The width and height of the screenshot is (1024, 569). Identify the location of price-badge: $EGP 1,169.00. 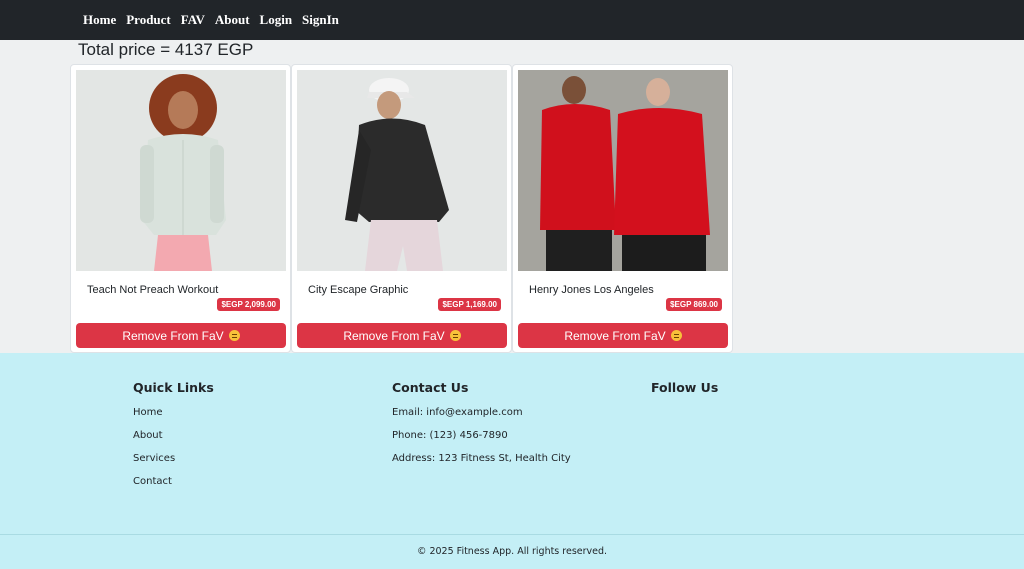
(469, 304).